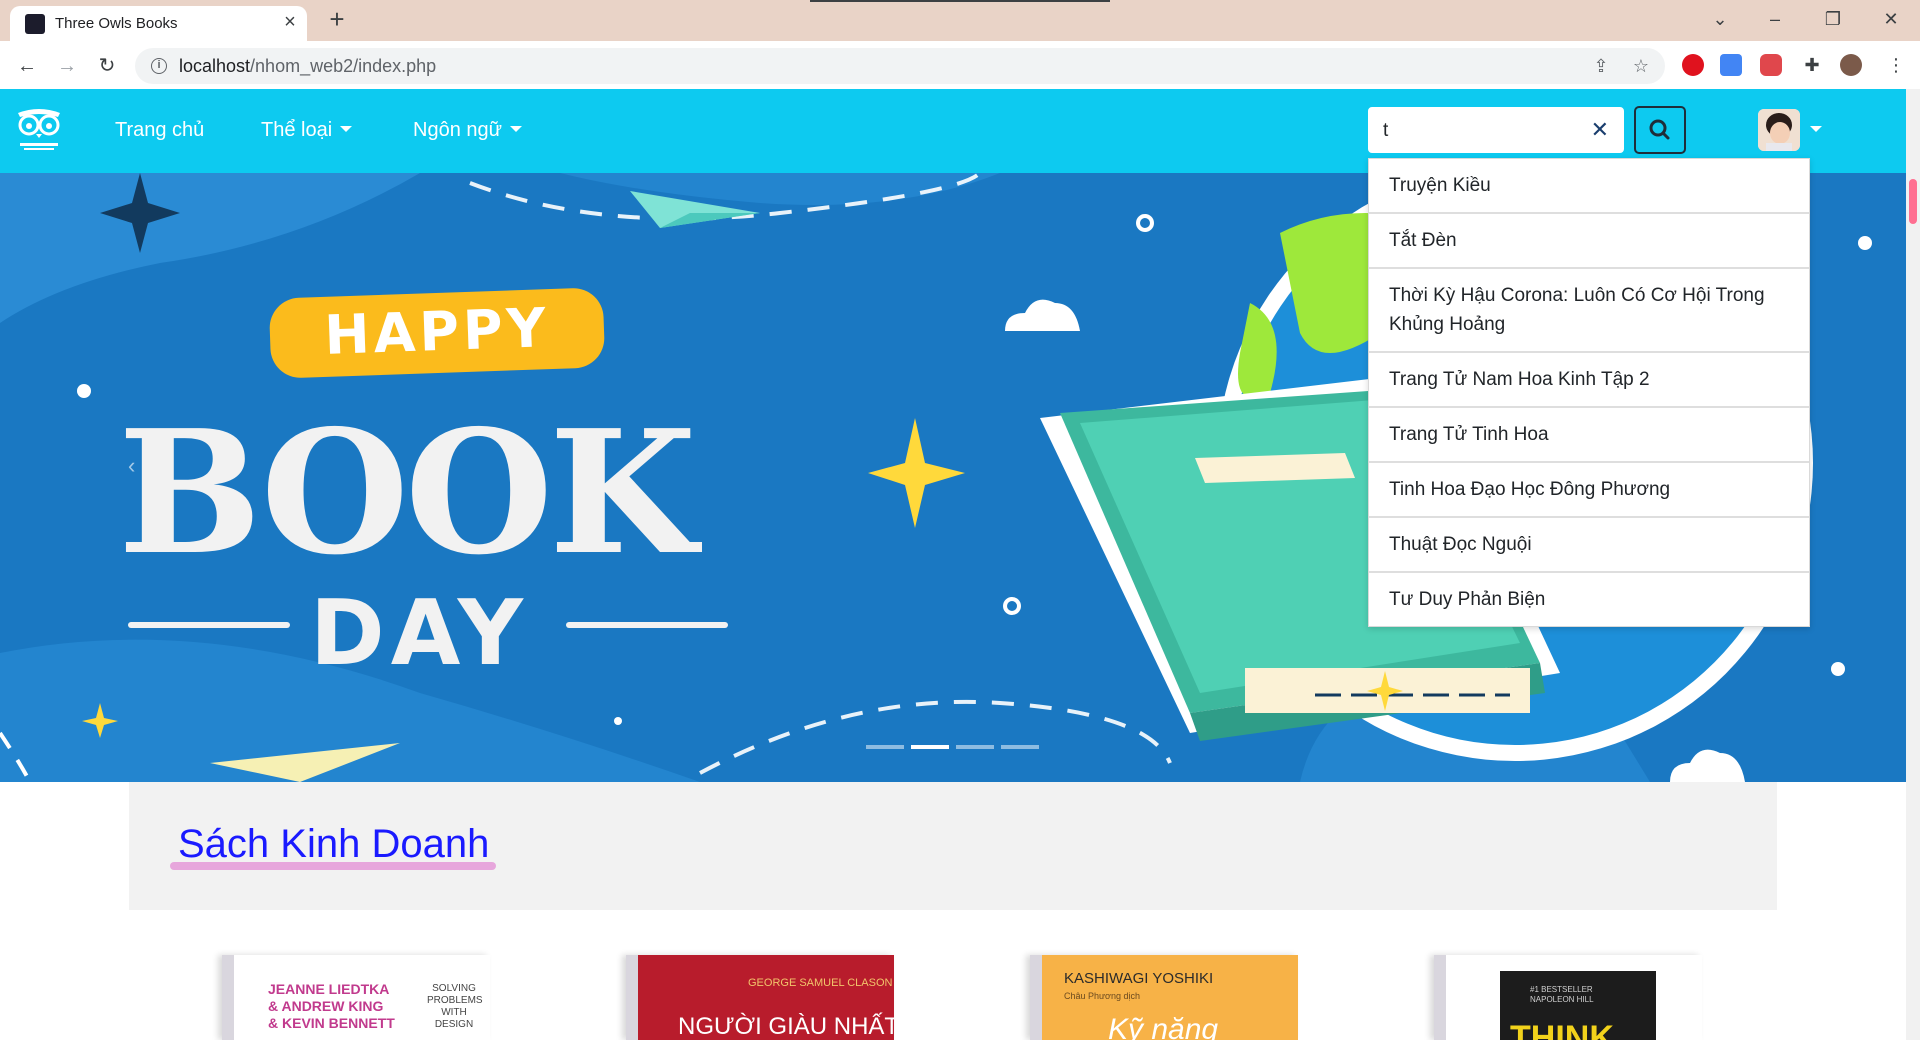 Image resolution: width=1920 pixels, height=1040 pixels. What do you see at coordinates (1775, 19) in the screenshot?
I see `minimize-icon: –` at bounding box center [1775, 19].